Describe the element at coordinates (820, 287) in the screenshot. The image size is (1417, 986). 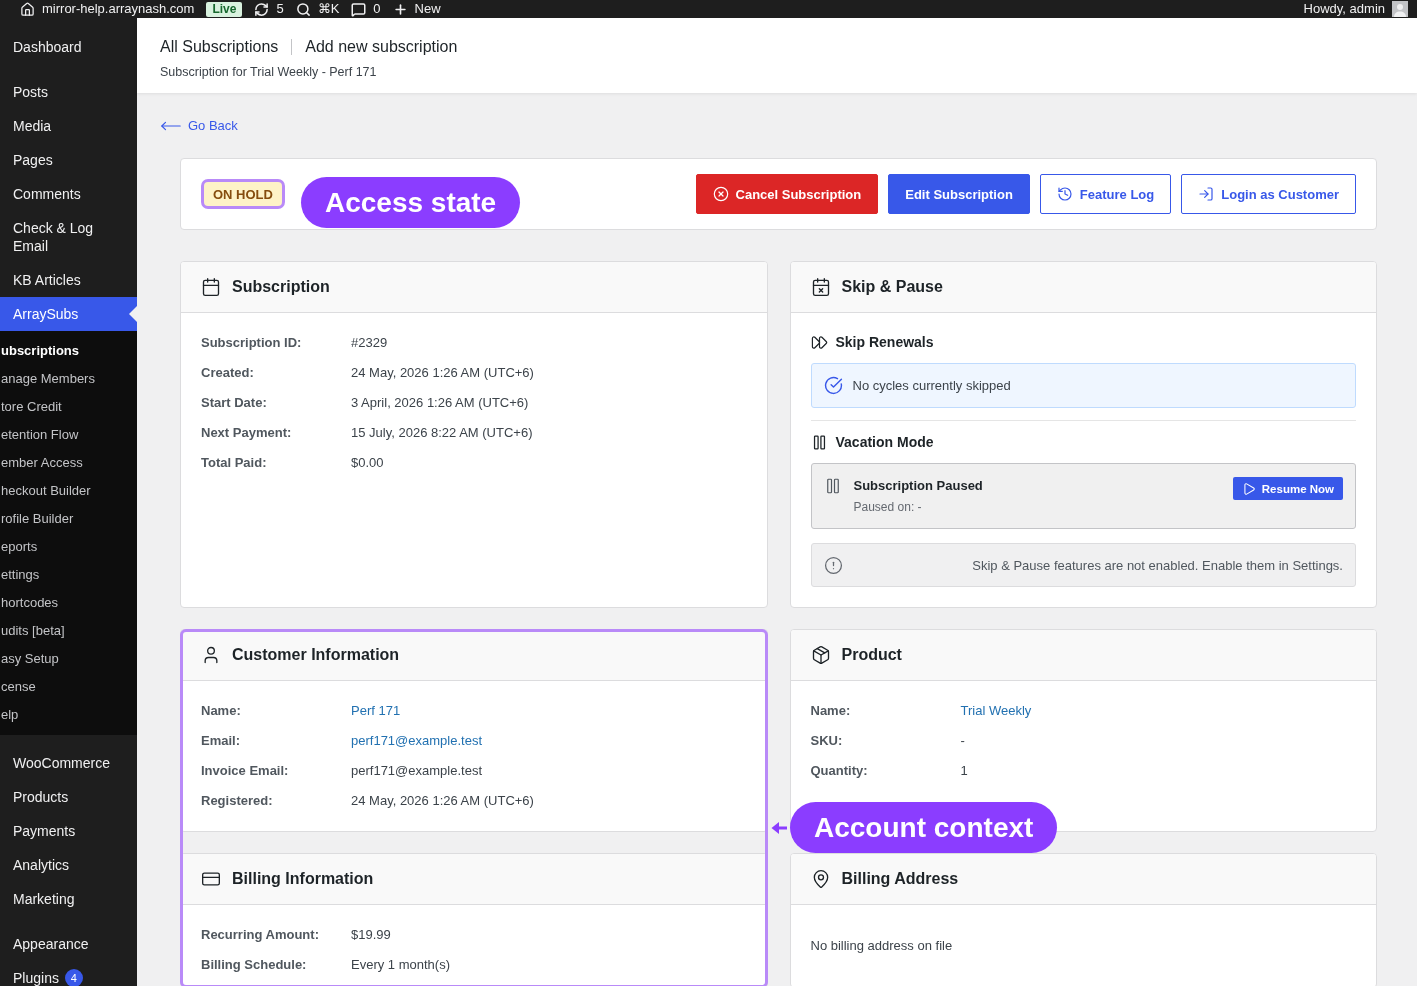
I see `calendar-x-icon` at that location.